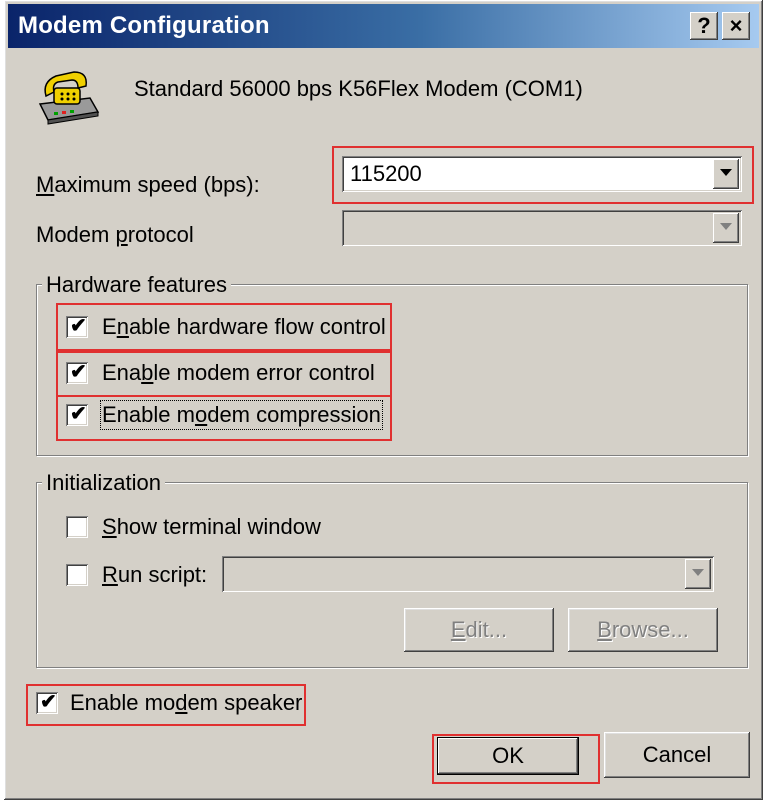 The height and width of the screenshot is (803, 763). Describe the element at coordinates (67, 98) in the screenshot. I see `telephone-modem-icon` at that location.